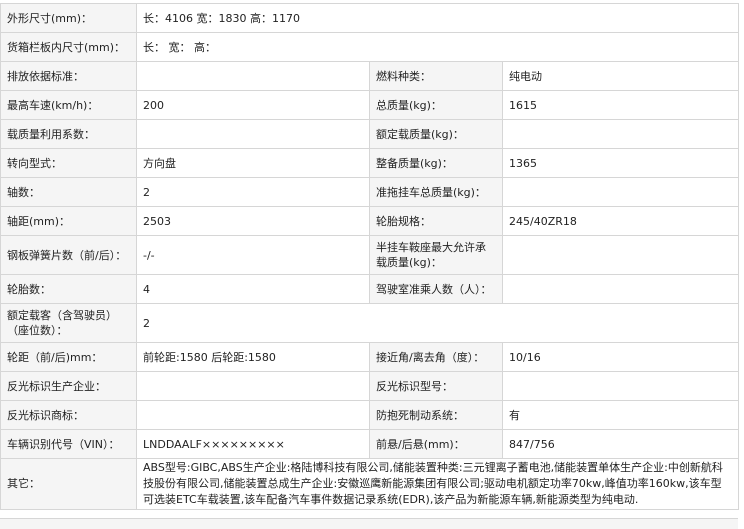 This screenshot has width=744, height=529. I want to click on spec-value: -/-, so click(253, 255).